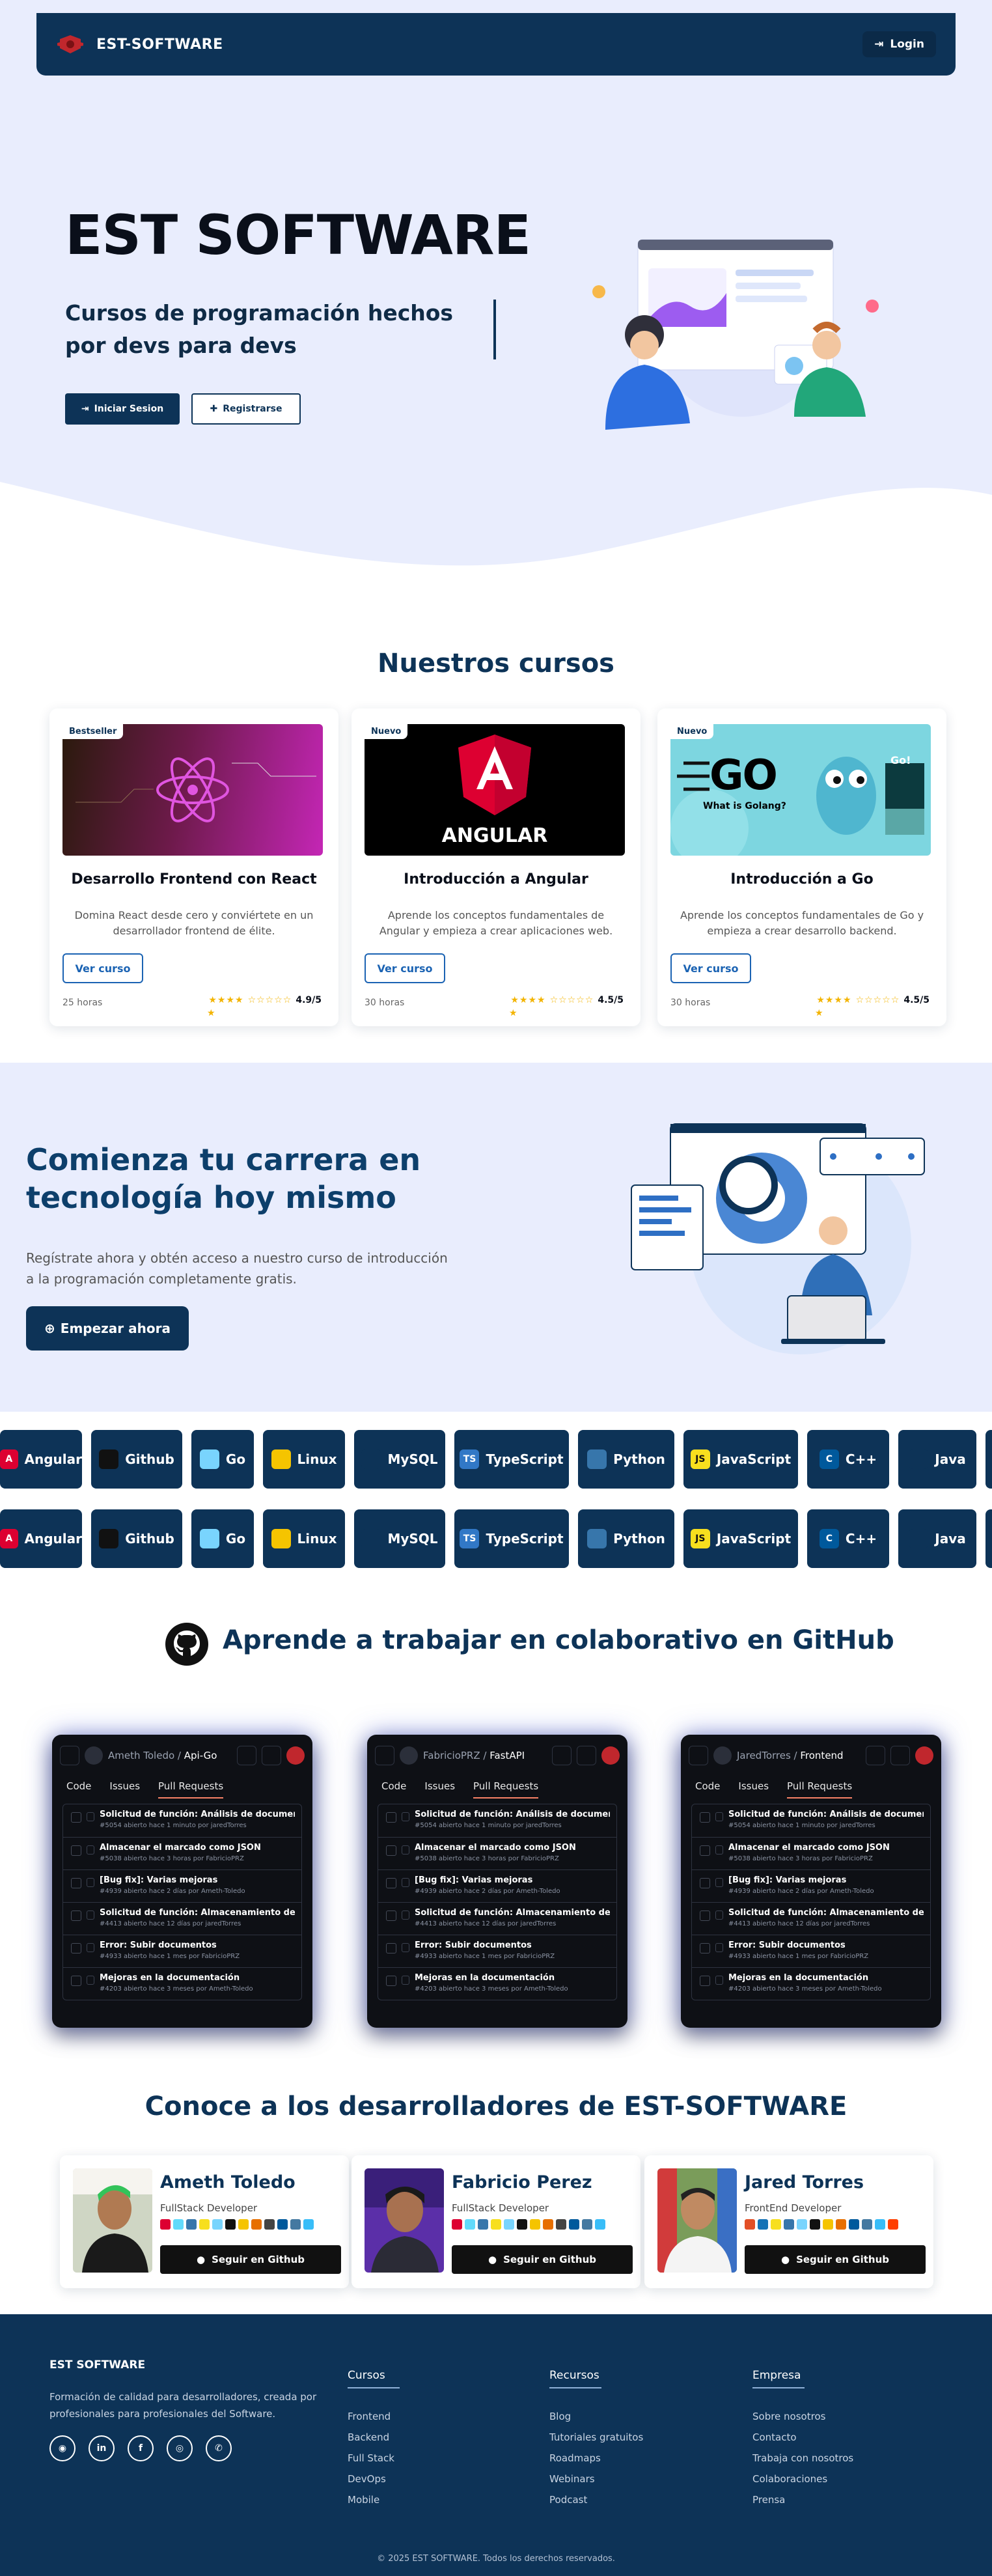 The width and height of the screenshot is (992, 2576). Describe the element at coordinates (774, 2437) in the screenshot. I see `footer-link: Contacto` at that location.